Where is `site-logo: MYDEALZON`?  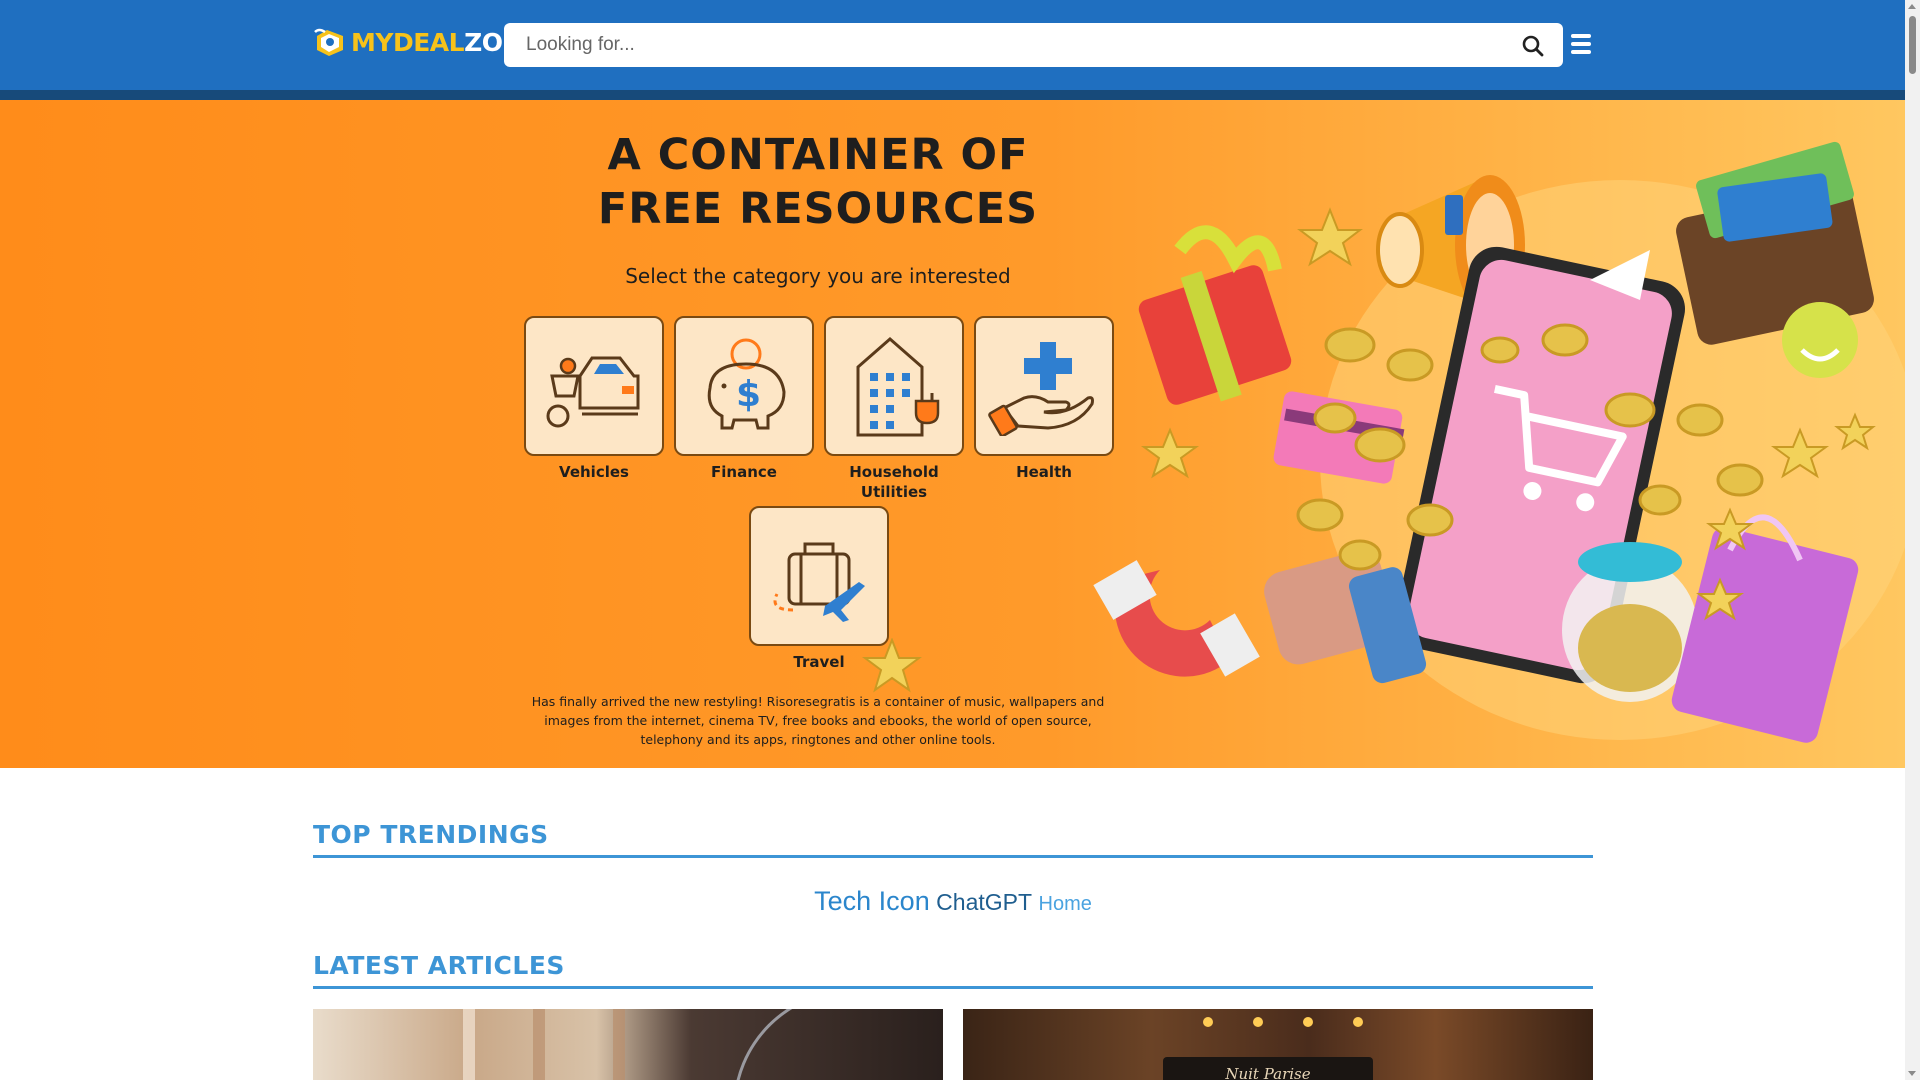 site-logo: MYDEALZON is located at coordinates (418, 42).